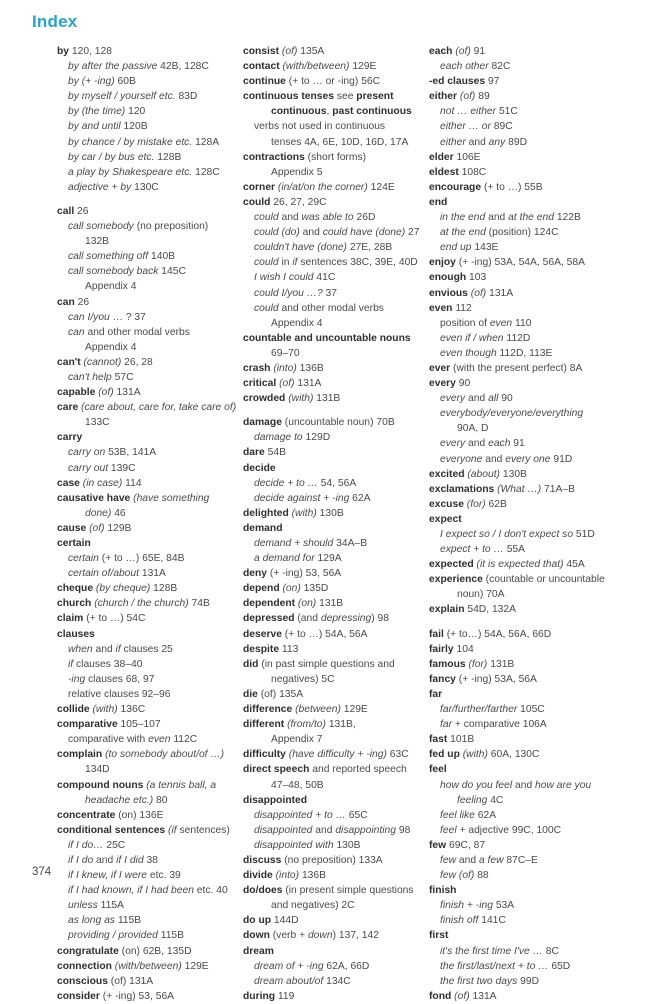 The height and width of the screenshot is (1004, 670). Describe the element at coordinates (268, 710) in the screenshot. I see `index-text-run: difference` at that location.